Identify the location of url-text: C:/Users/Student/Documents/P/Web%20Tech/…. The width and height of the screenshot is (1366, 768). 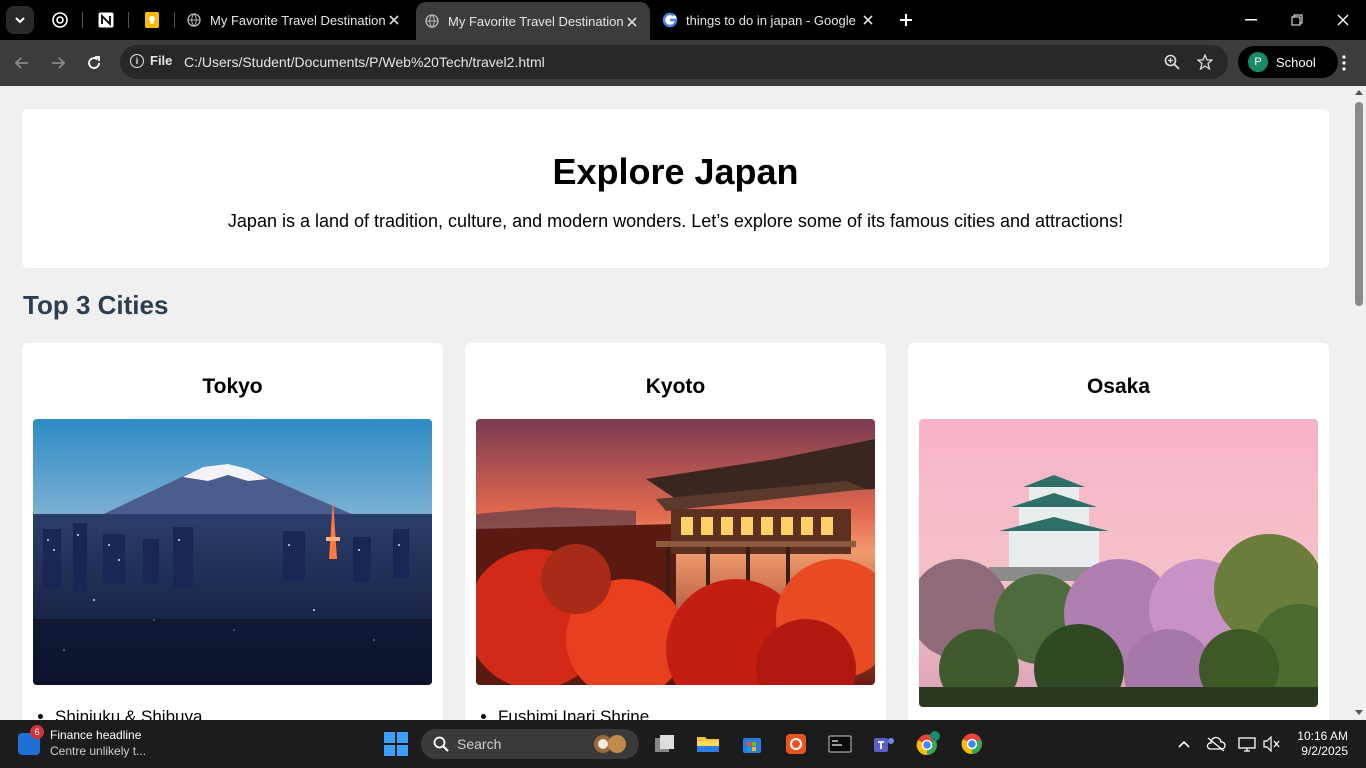
(364, 62).